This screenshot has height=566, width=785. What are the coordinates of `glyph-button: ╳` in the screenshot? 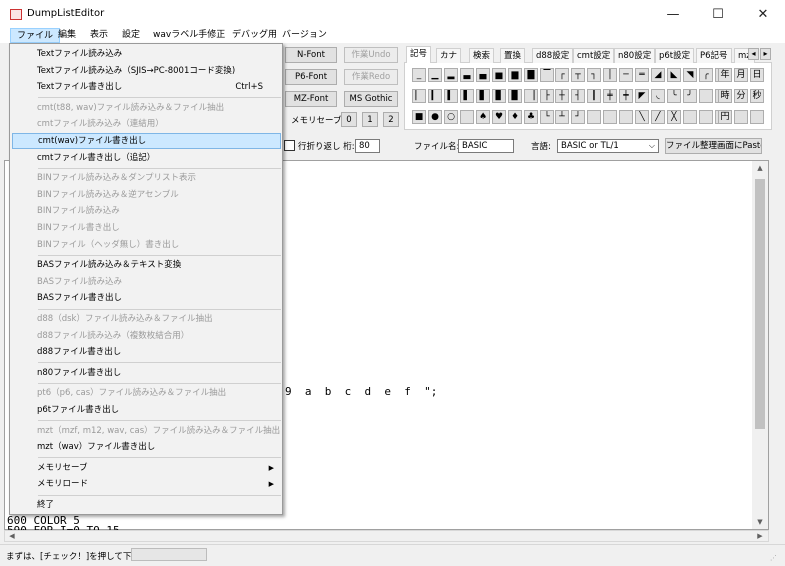 It's located at (674, 117).